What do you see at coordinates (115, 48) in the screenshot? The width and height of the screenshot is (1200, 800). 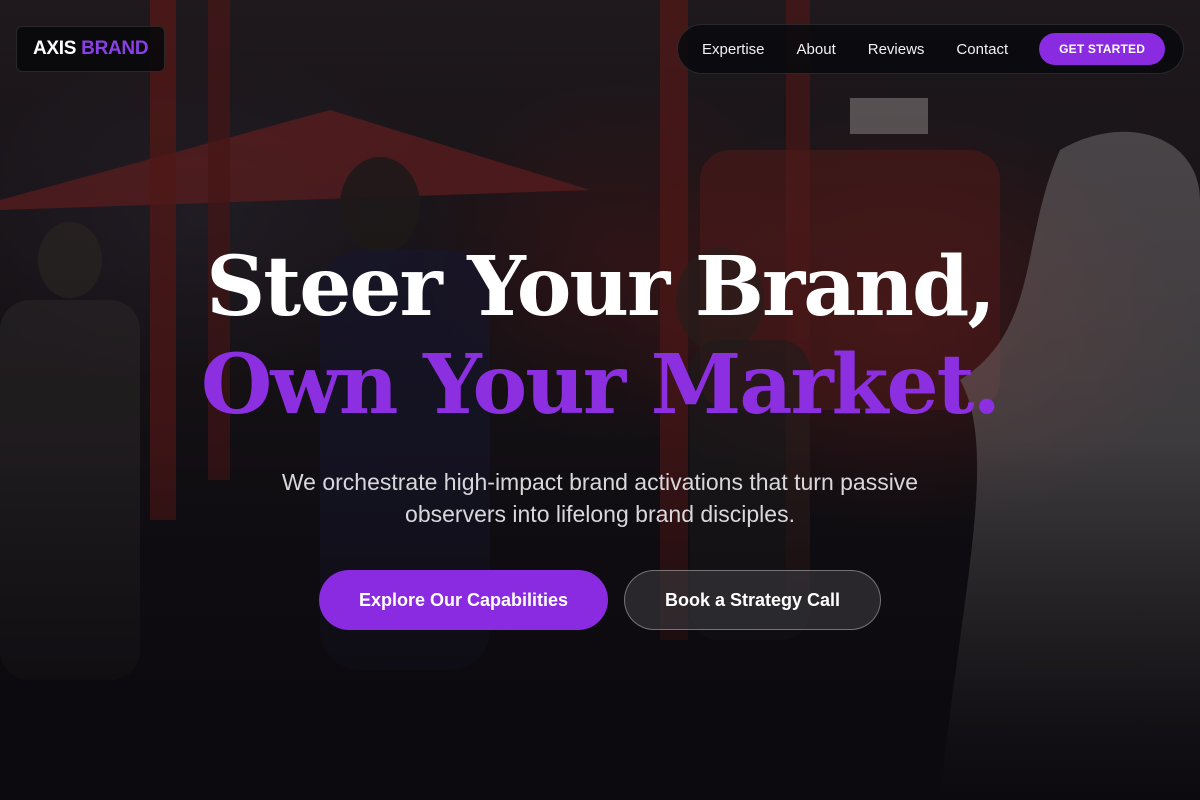 I see `logo-text-brand: BRAND` at bounding box center [115, 48].